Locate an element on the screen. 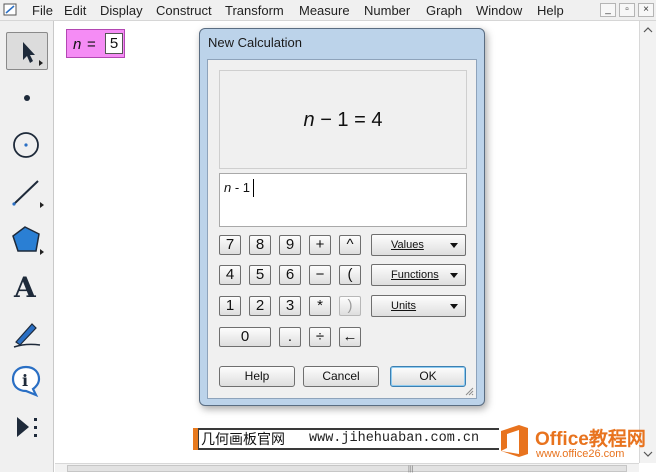 The image size is (656, 473). point-icon is located at coordinates (27, 98).